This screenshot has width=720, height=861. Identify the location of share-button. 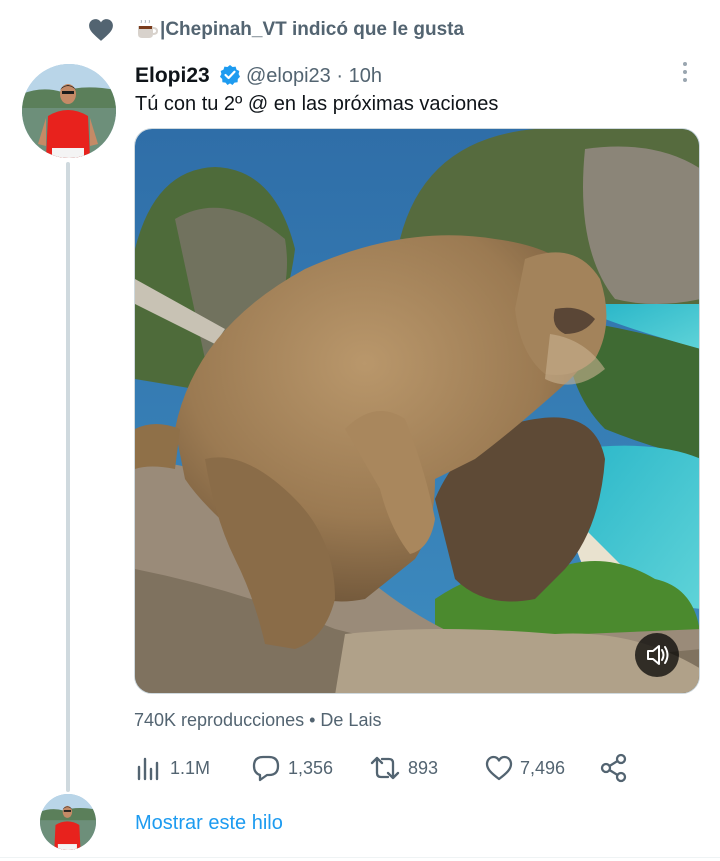
(614, 768).